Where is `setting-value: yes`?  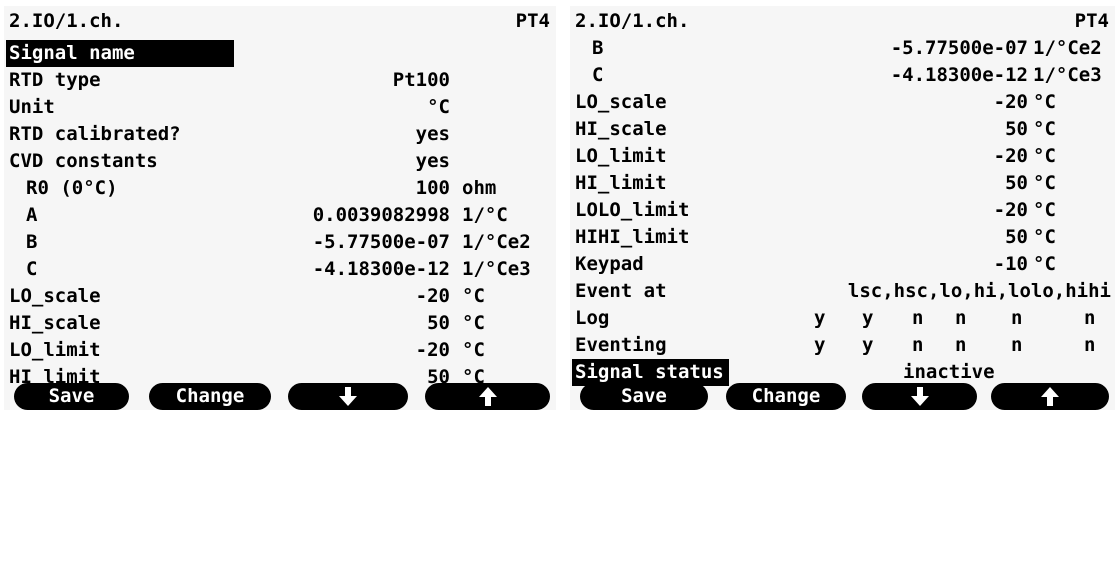
setting-value: yes is located at coordinates (432, 161).